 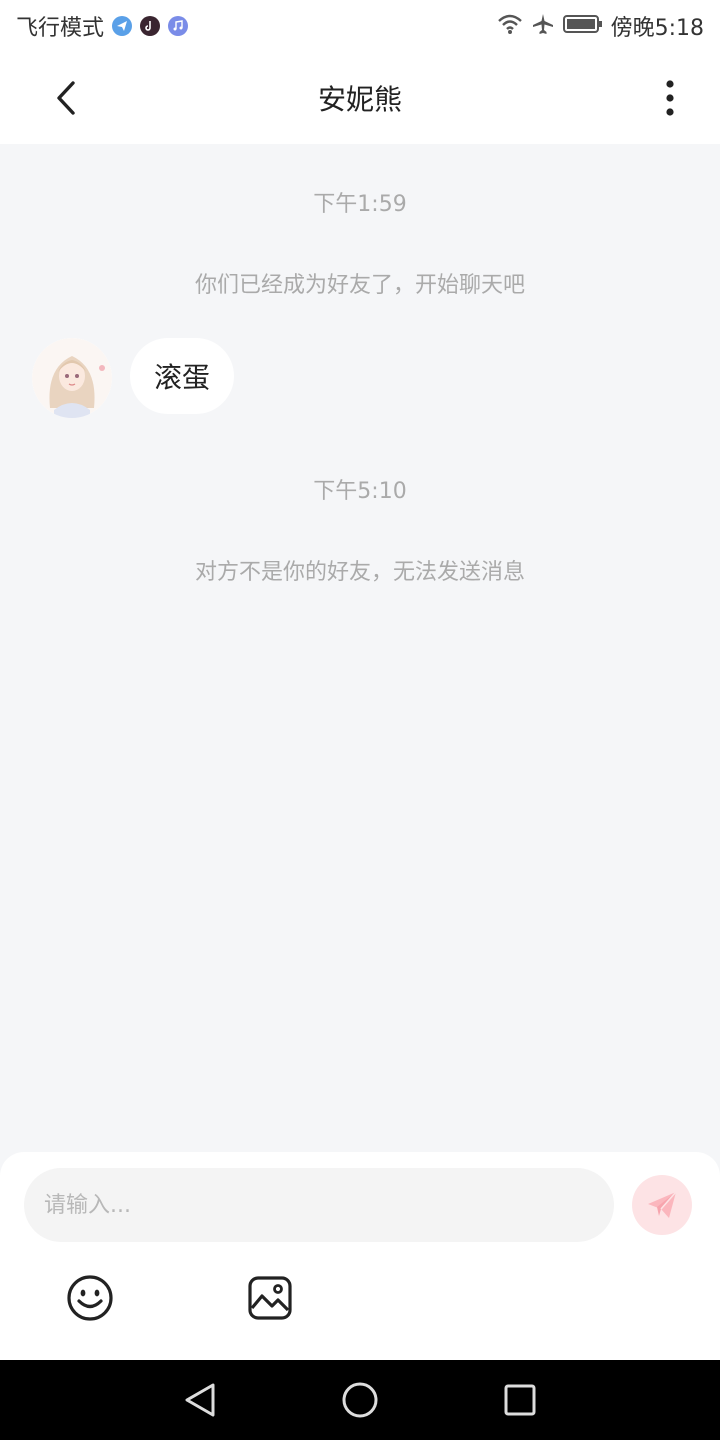 I want to click on tiktok-icon, so click(x=150, y=26).